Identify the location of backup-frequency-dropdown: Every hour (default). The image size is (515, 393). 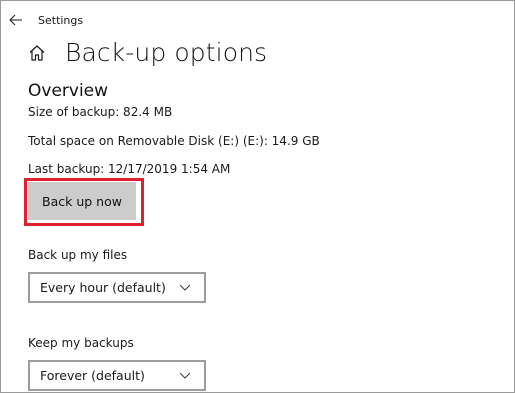
(117, 287).